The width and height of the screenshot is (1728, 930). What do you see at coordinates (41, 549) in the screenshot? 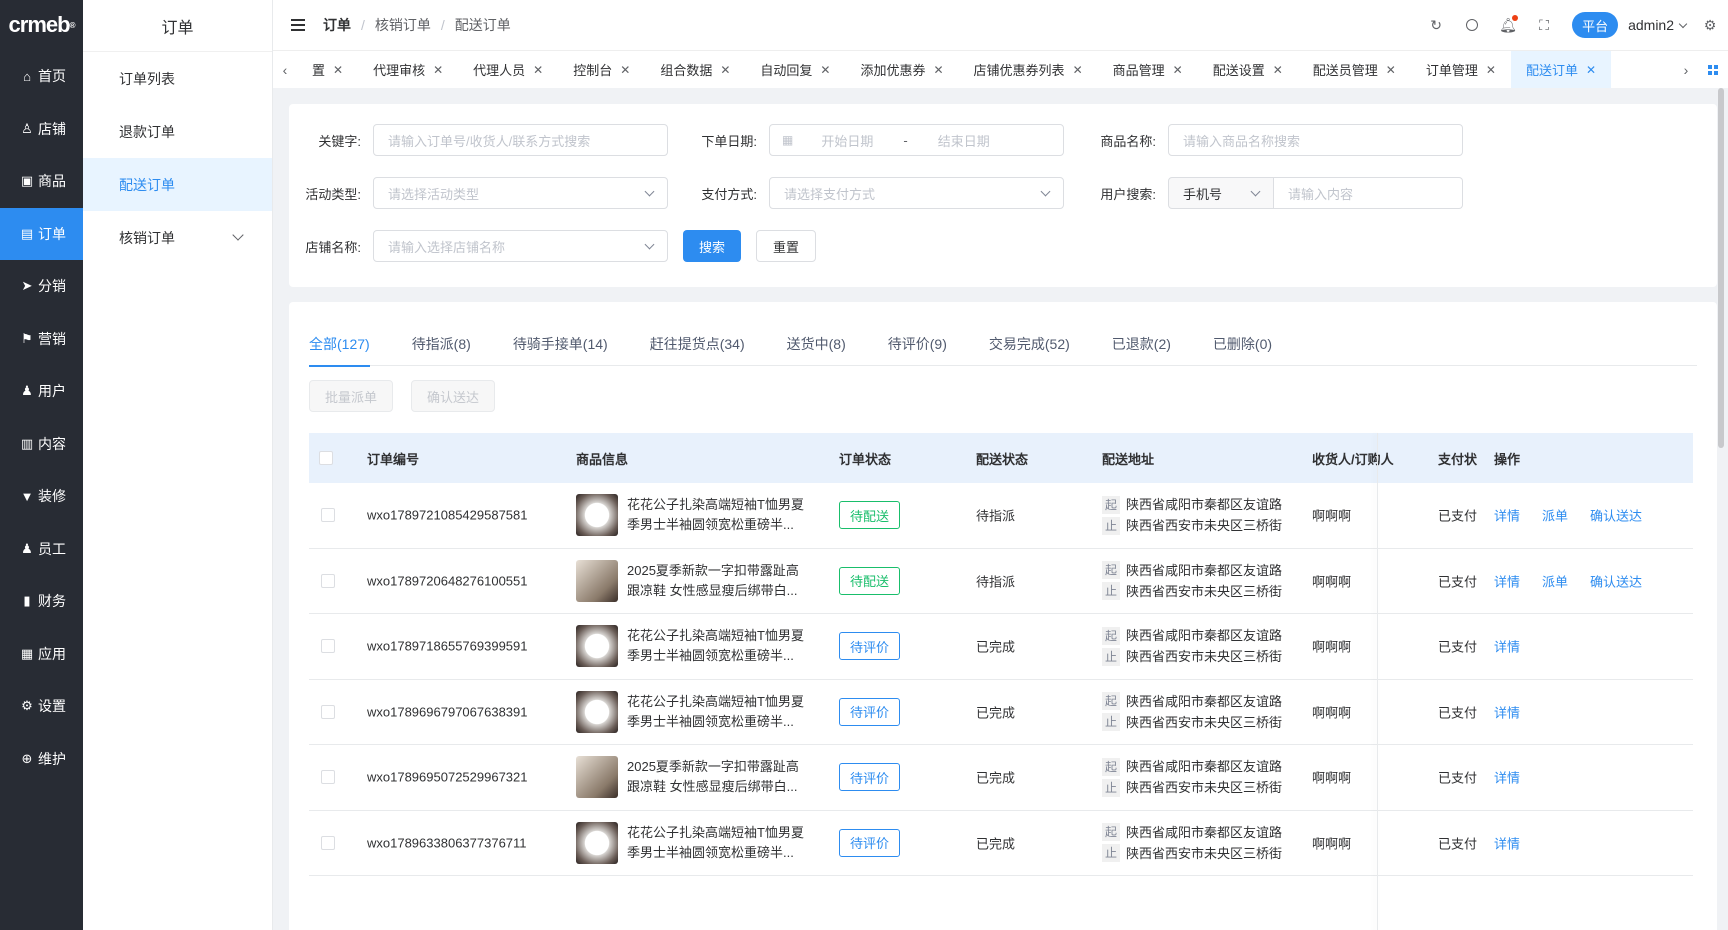
I see `nav-item-9: ♟ 员工` at bounding box center [41, 549].